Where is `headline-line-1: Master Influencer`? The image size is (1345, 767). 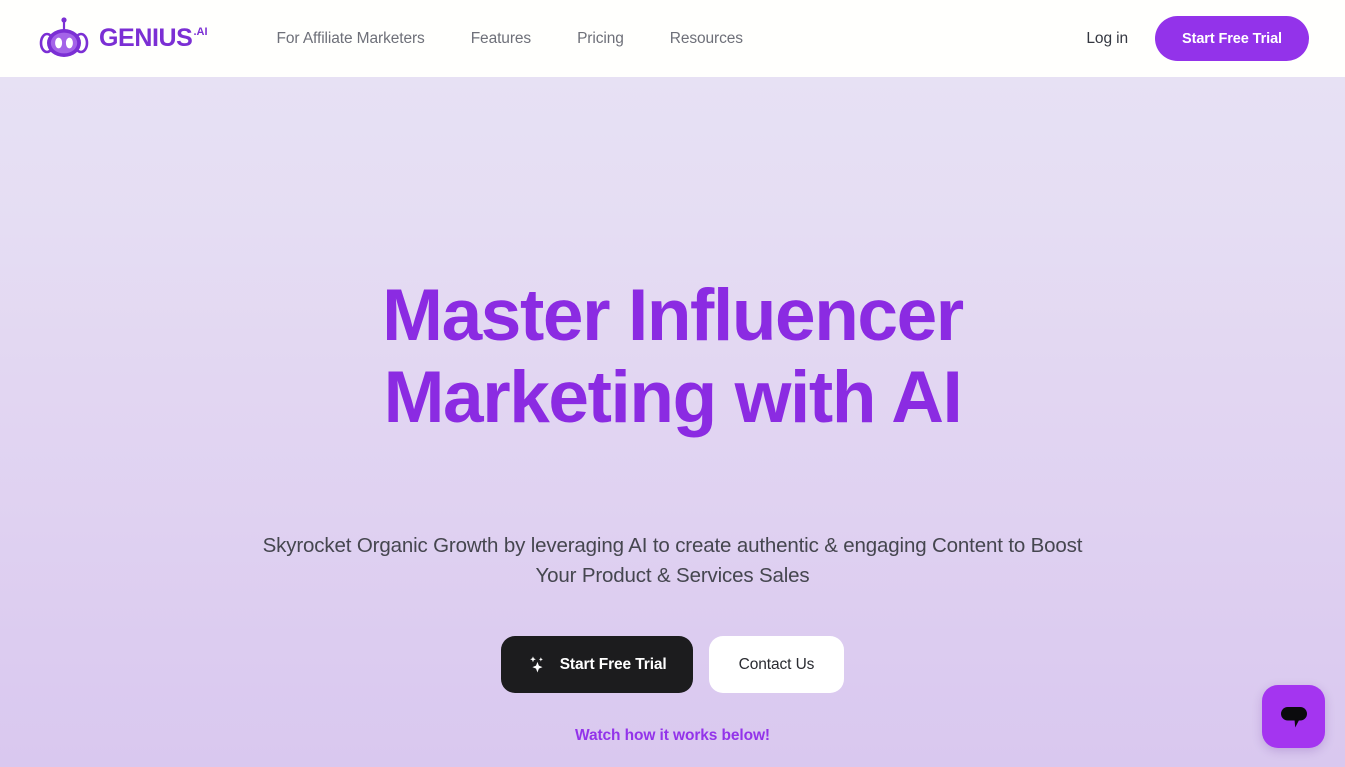 headline-line-1: Master Influencer is located at coordinates (673, 315).